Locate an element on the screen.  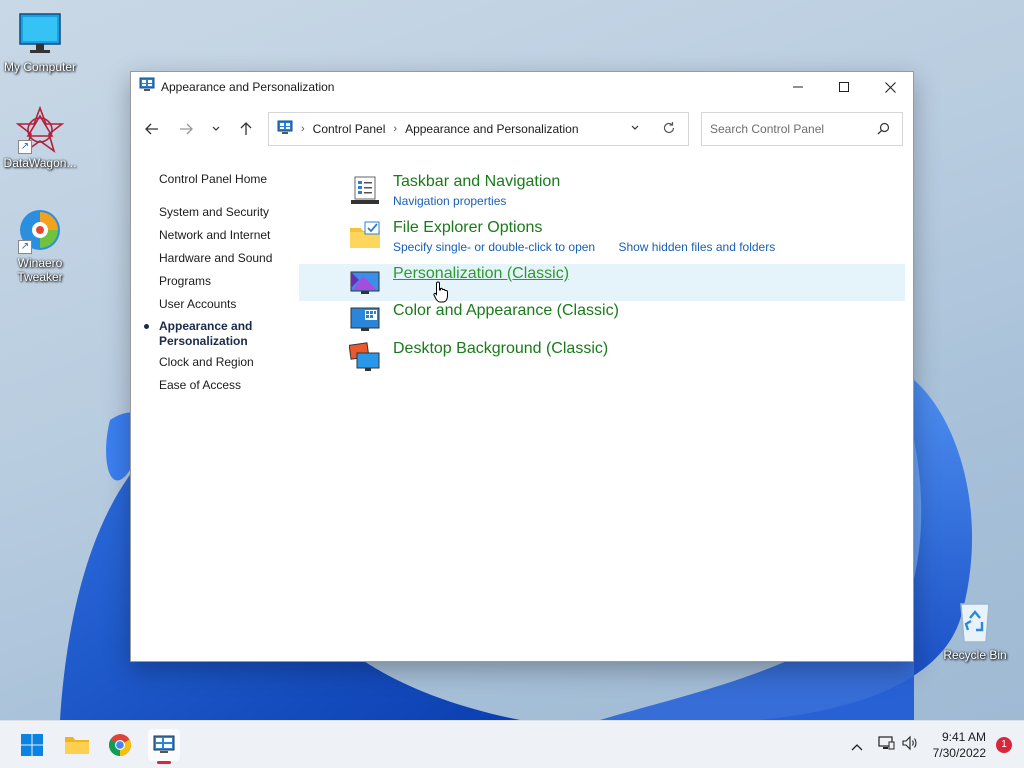
back-button is located at coordinates (152, 129).